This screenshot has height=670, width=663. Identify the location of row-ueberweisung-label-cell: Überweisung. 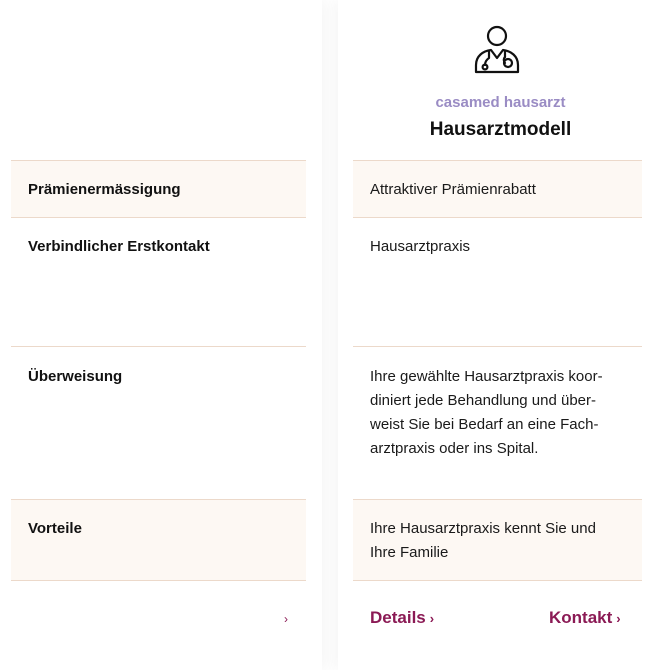
(158, 423).